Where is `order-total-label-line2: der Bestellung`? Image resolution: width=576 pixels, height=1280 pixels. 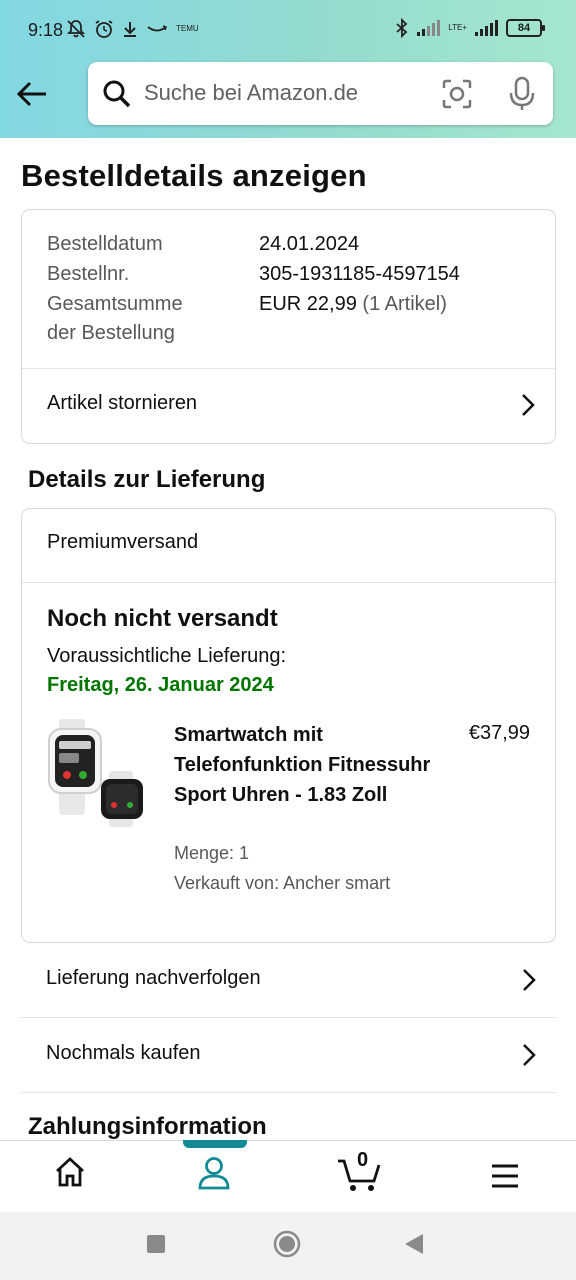
order-total-label-line2: der Bestellung is located at coordinates (111, 333).